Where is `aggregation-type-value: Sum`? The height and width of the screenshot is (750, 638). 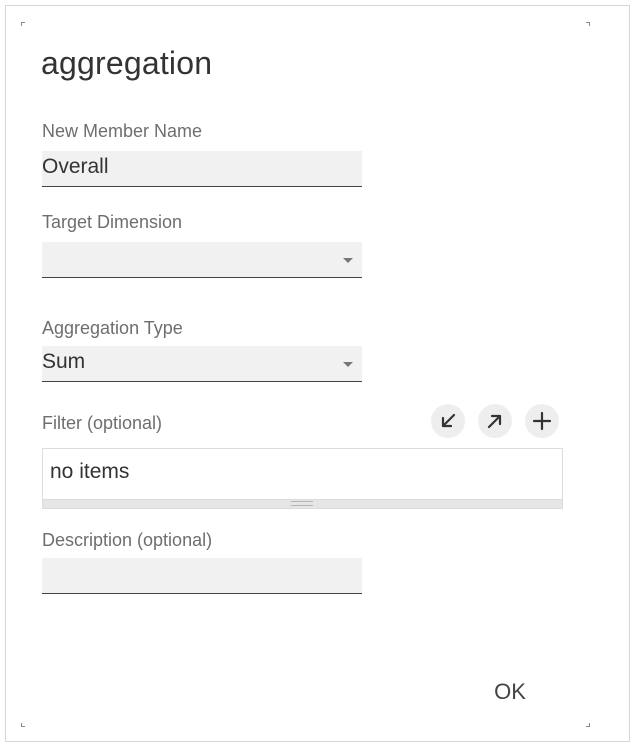 aggregation-type-value: Sum is located at coordinates (64, 361).